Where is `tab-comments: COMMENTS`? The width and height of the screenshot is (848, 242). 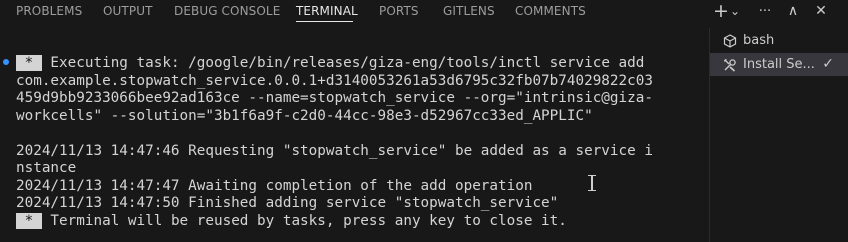 tab-comments: COMMENTS is located at coordinates (550, 11).